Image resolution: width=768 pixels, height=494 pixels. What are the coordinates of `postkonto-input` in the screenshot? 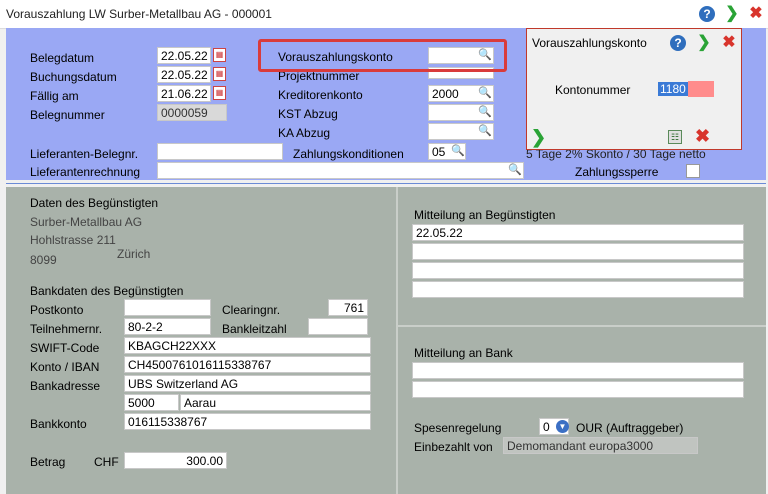 It's located at (167, 307).